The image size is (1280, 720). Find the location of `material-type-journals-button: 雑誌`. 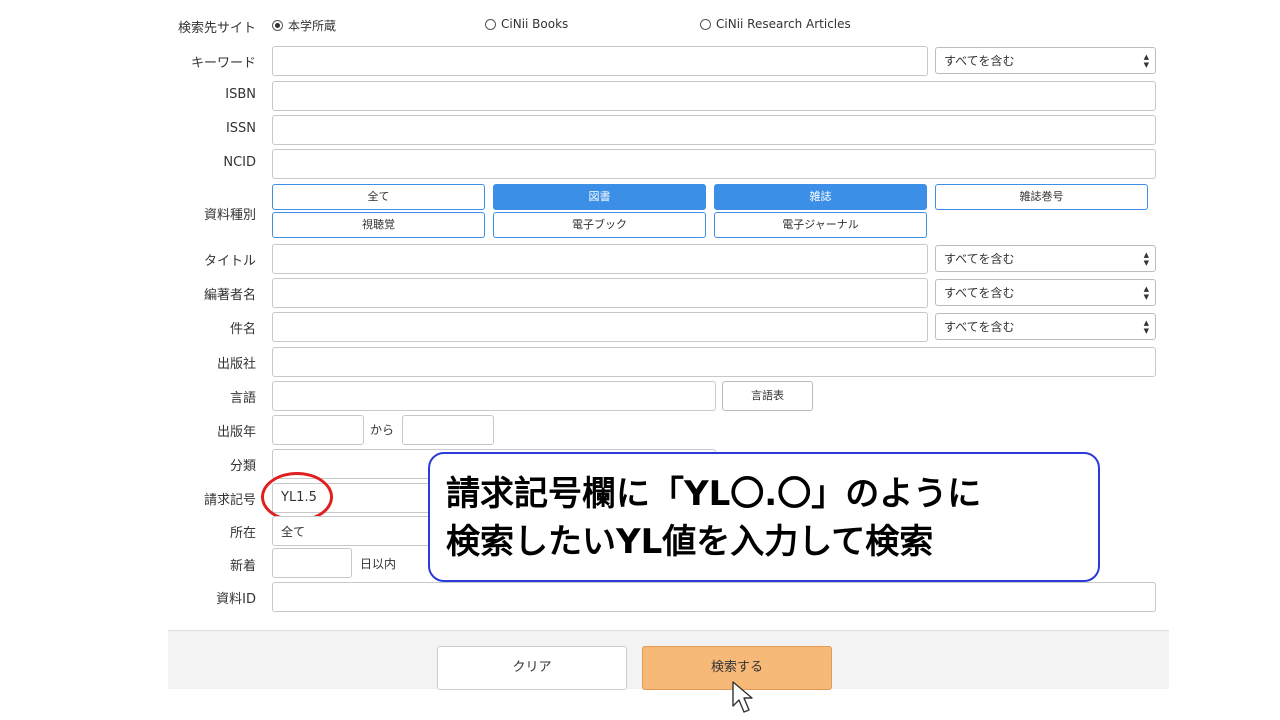

material-type-journals-button: 雑誌 is located at coordinates (820, 197).